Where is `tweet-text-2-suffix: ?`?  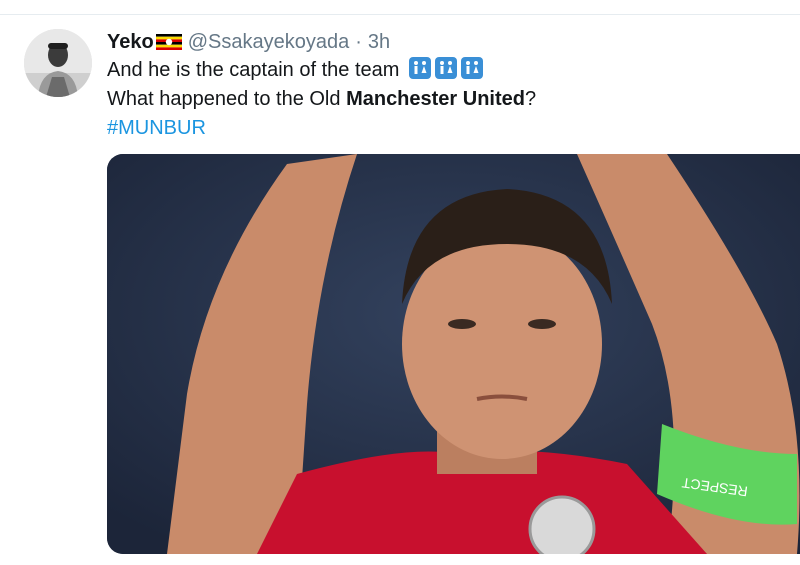 tweet-text-2-suffix: ? is located at coordinates (531, 99).